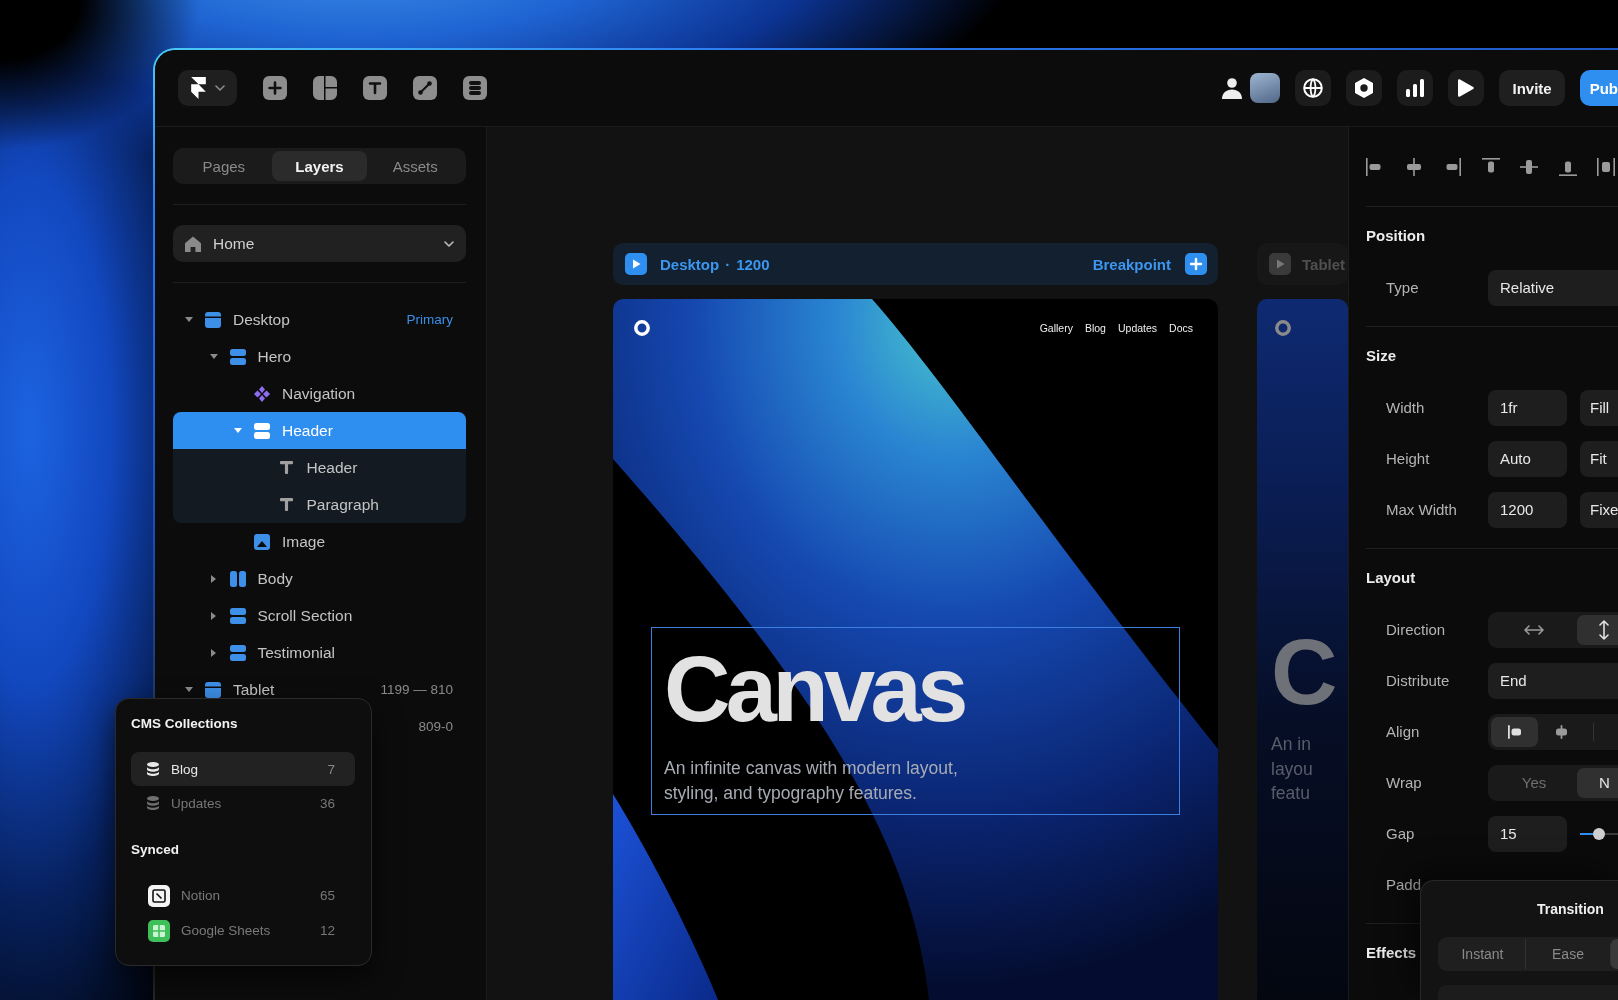 This screenshot has height=1000, width=1618. What do you see at coordinates (1527, 509) in the screenshot?
I see `value-field: 1200` at bounding box center [1527, 509].